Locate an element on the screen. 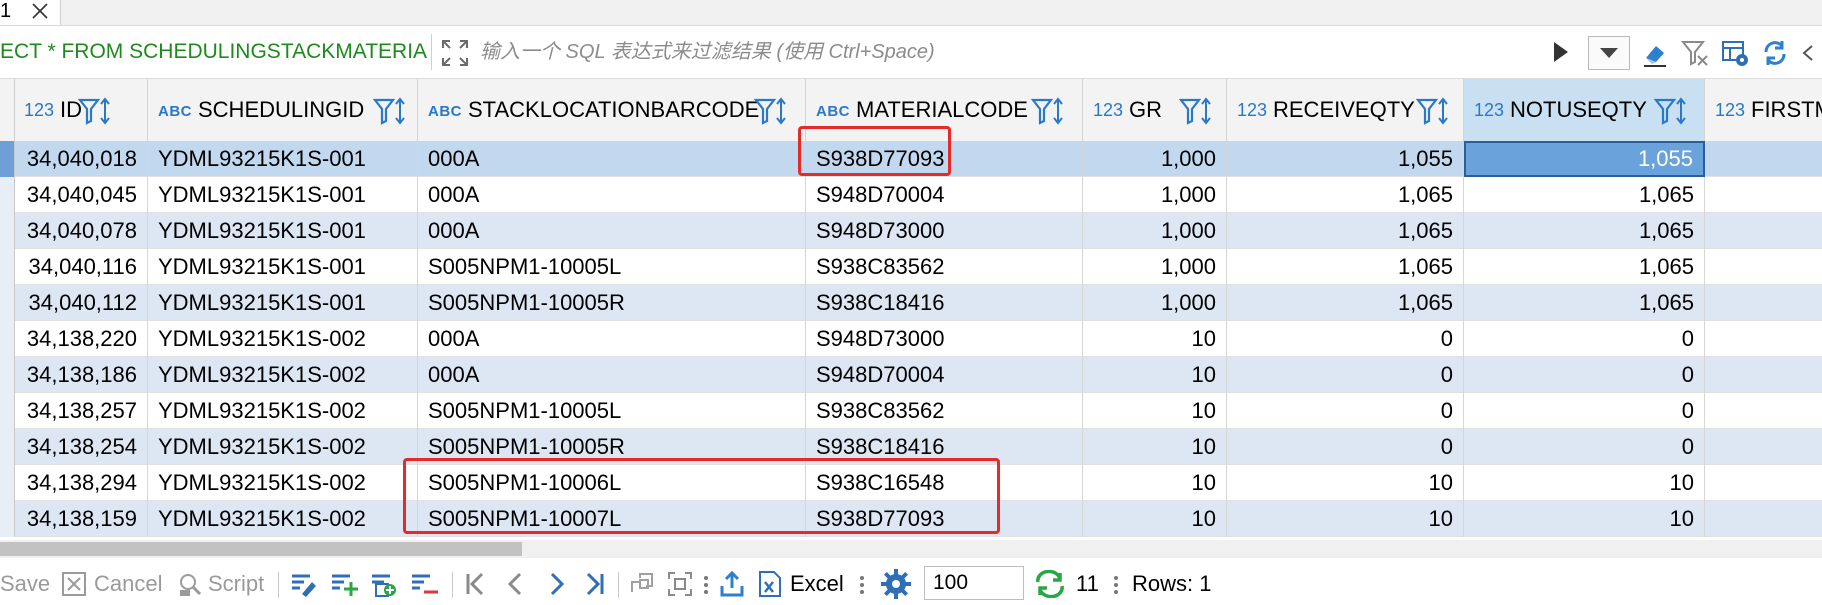 This screenshot has width=1822, height=605. table-cell-receiveqty: 0 is located at coordinates (1345, 375).